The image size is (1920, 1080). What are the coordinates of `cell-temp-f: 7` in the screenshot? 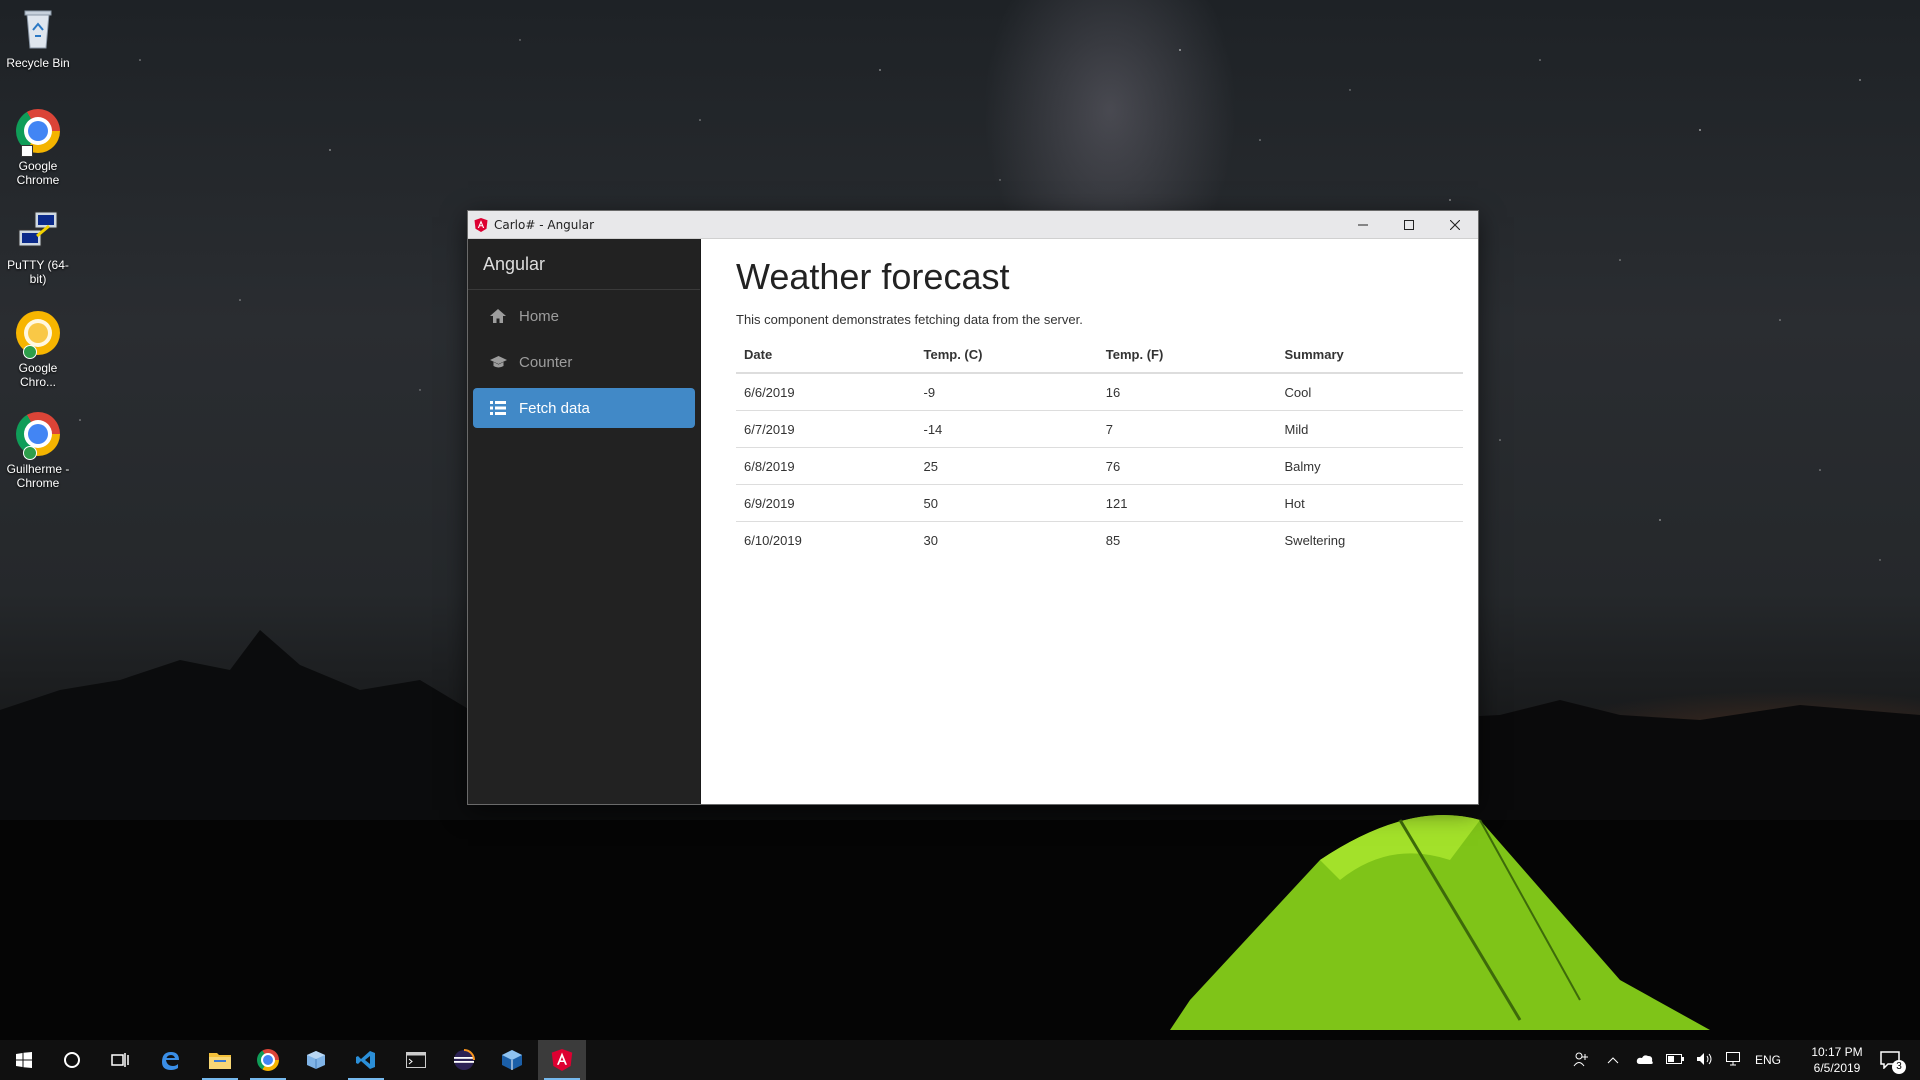 It's located at (1187, 429).